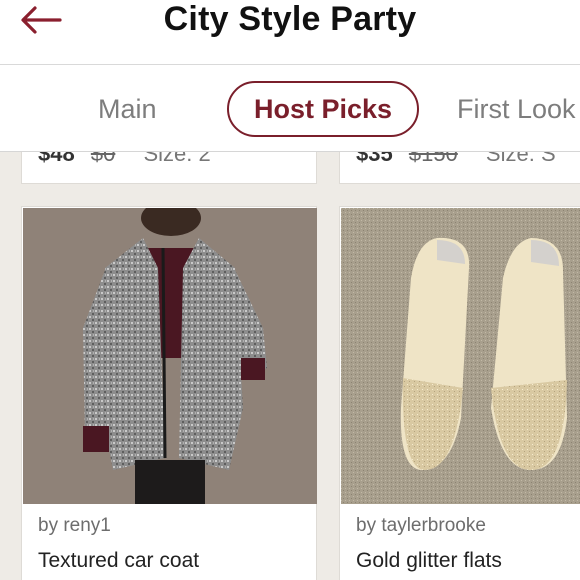 The height and width of the screenshot is (580, 580). Describe the element at coordinates (516, 109) in the screenshot. I see `tab-first-look: First Look` at that location.